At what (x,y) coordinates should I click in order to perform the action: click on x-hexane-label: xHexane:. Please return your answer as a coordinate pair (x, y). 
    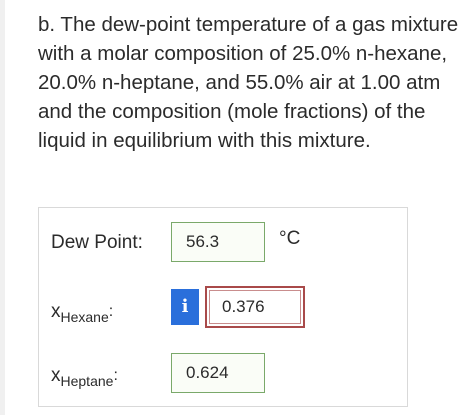
    Looking at the image, I should click on (82, 313).